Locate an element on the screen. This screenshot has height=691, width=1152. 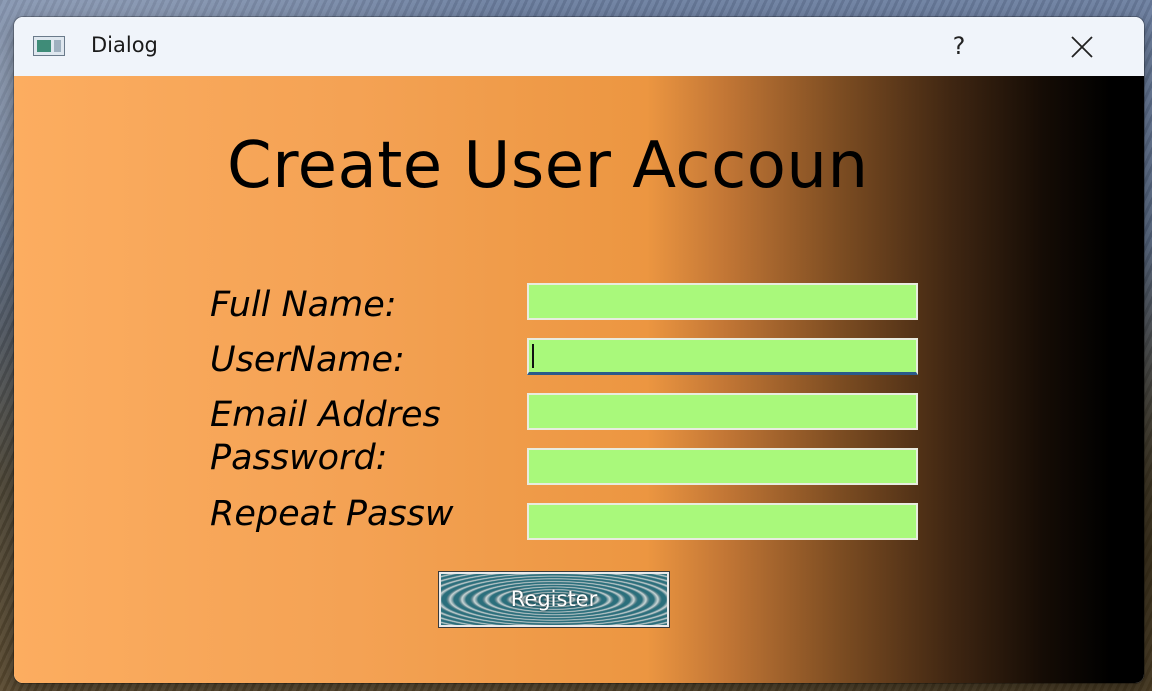
email-address-label: Email Addres is located at coordinates (325, 415).